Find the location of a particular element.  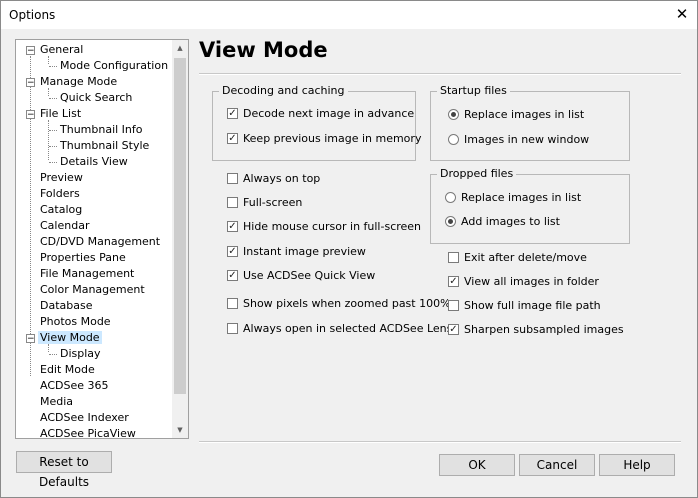

tree-item: Thumbnail Info is located at coordinates (101, 130).